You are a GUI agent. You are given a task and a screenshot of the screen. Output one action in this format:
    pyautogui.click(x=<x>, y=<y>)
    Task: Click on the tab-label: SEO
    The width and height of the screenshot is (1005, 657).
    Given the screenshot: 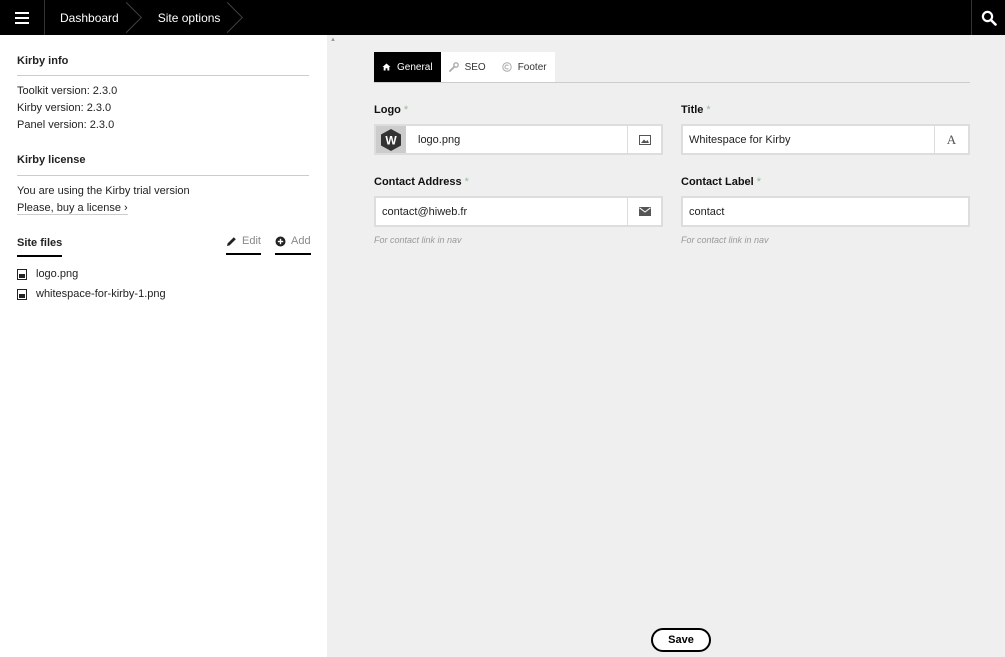 What is the action you would take?
    pyautogui.click(x=475, y=67)
    